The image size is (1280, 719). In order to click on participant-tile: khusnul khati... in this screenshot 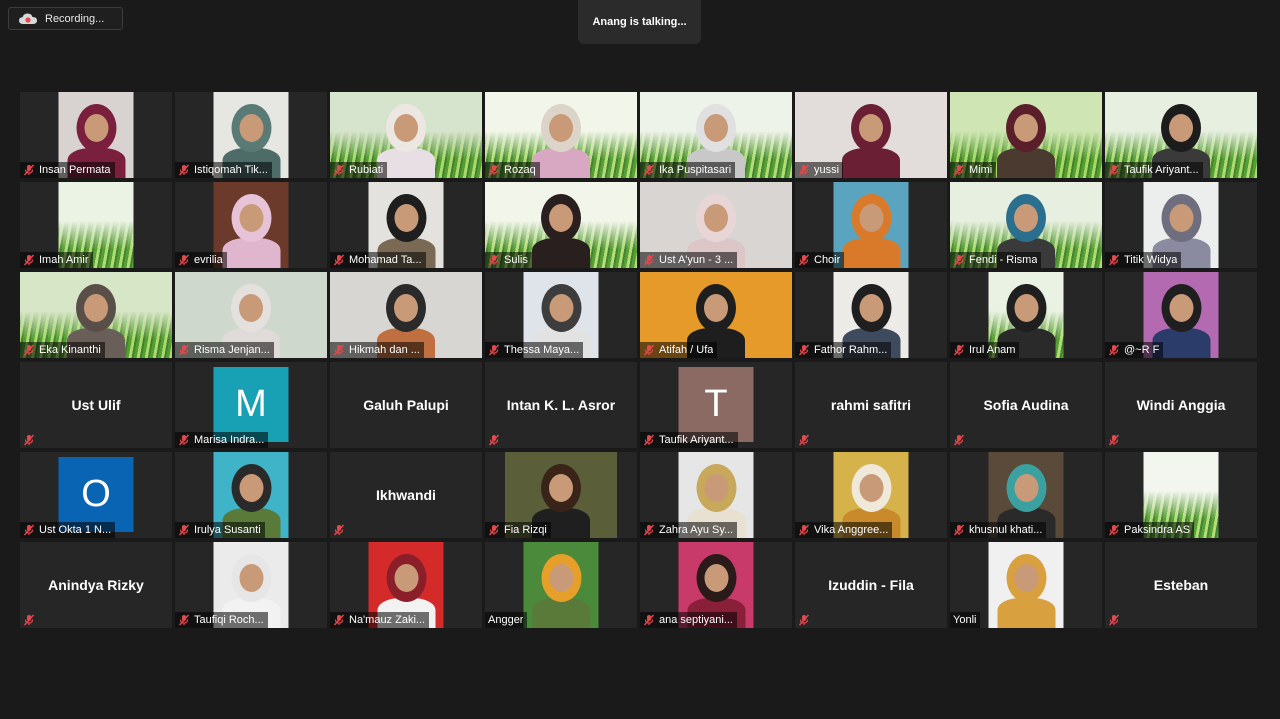, I will do `click(1026, 495)`.